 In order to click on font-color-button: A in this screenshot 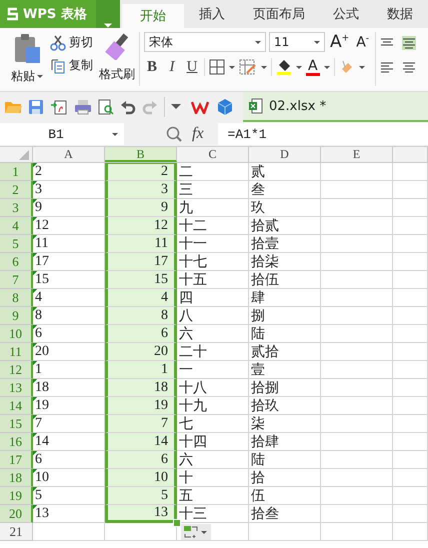, I will do `click(313, 67)`.